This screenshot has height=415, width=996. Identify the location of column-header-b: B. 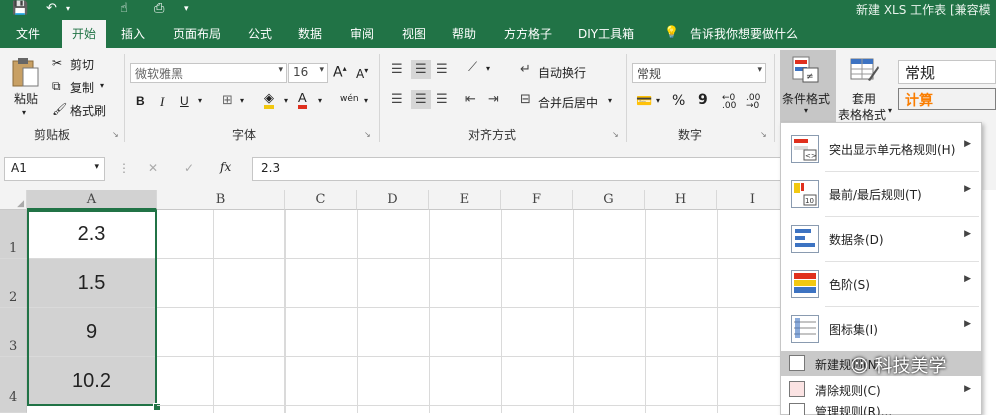
(221, 200).